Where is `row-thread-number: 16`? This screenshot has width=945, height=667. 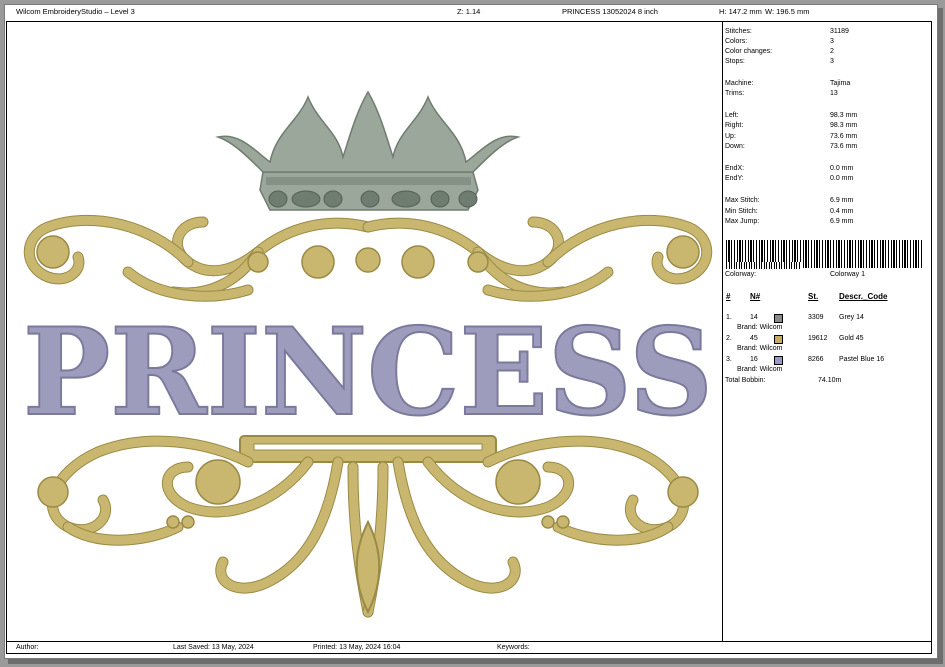
row-thread-number: 16 is located at coordinates (754, 359).